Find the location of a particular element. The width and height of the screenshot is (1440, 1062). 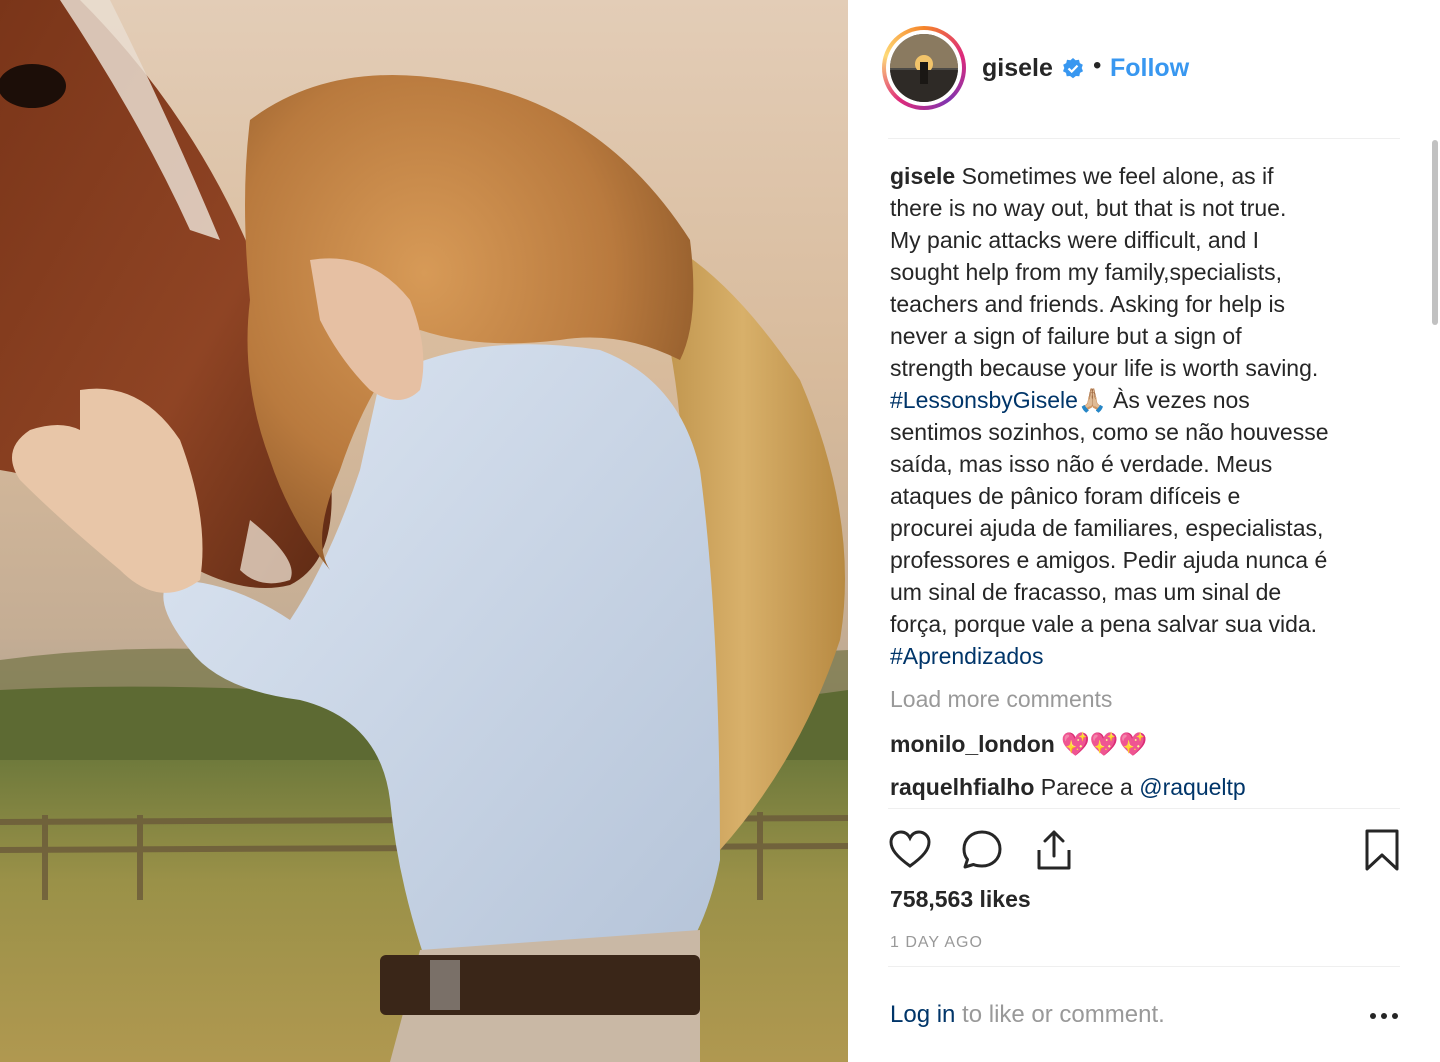

more-dots-icon is located at coordinates (1384, 1016).